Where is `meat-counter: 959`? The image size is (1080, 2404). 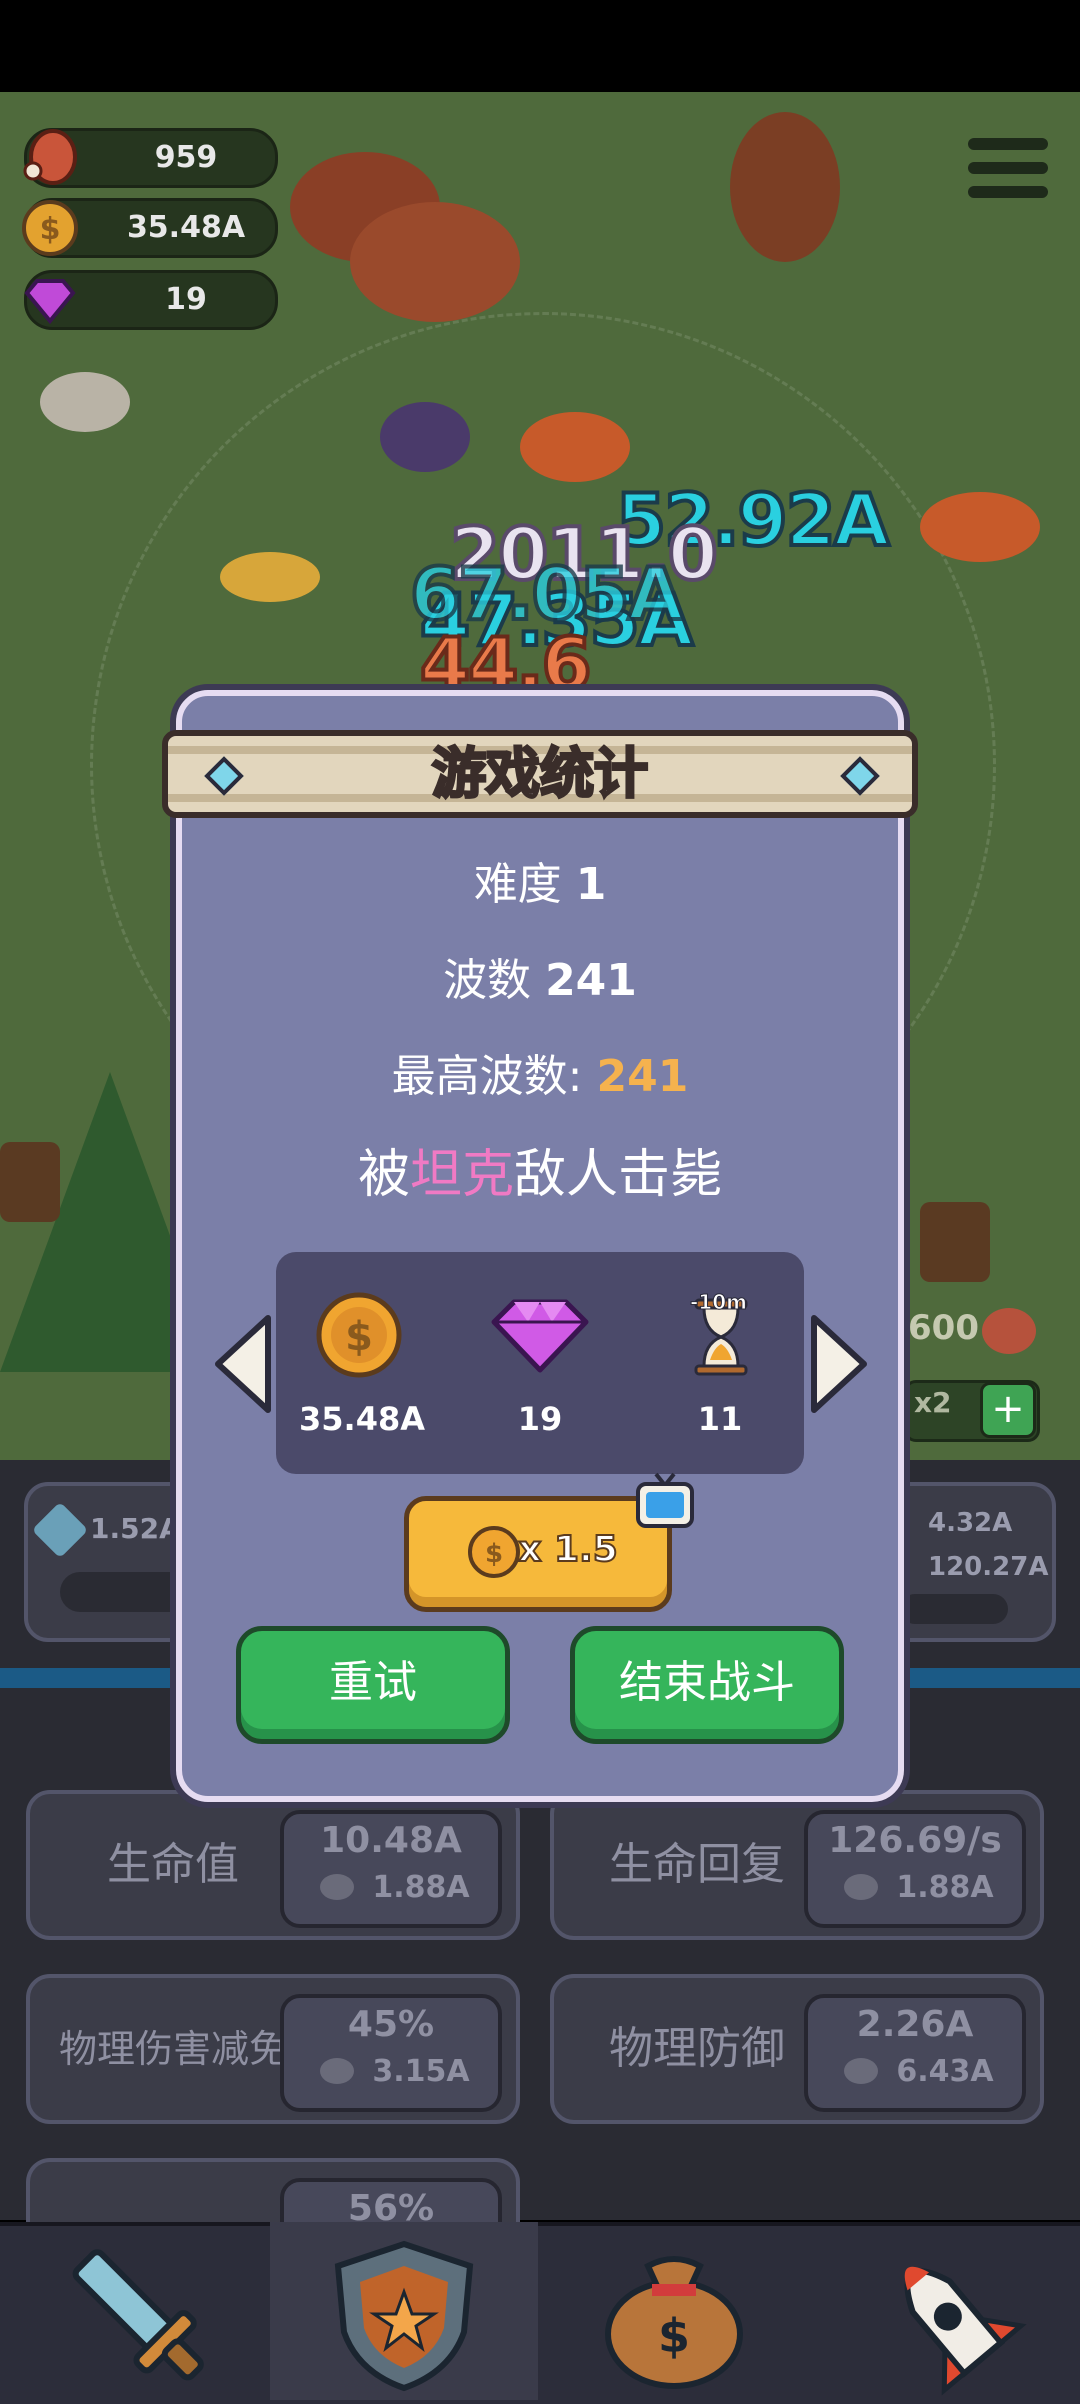 meat-counter: 959 is located at coordinates (150, 158).